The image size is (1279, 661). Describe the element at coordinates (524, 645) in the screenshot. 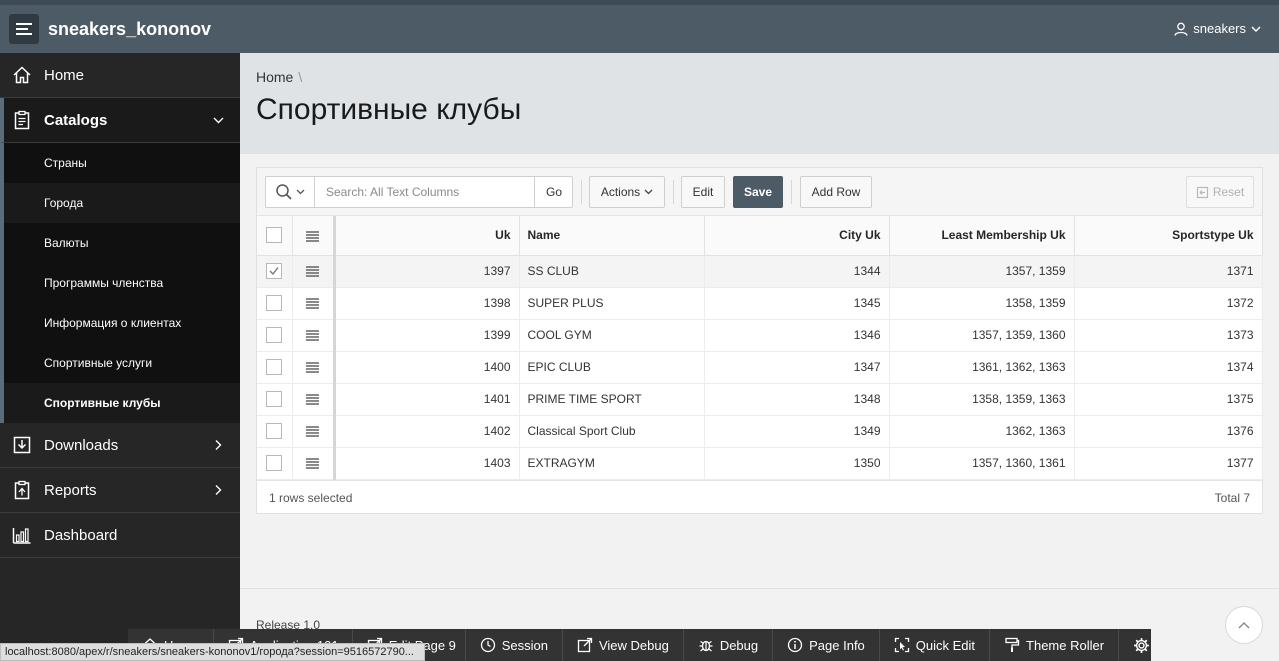

I see `dev-session-label: Session` at that location.